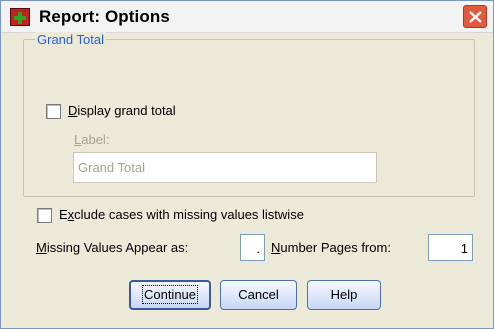 The height and width of the screenshot is (329, 494). I want to click on number-pages-label: Number Pages from:, so click(331, 247).